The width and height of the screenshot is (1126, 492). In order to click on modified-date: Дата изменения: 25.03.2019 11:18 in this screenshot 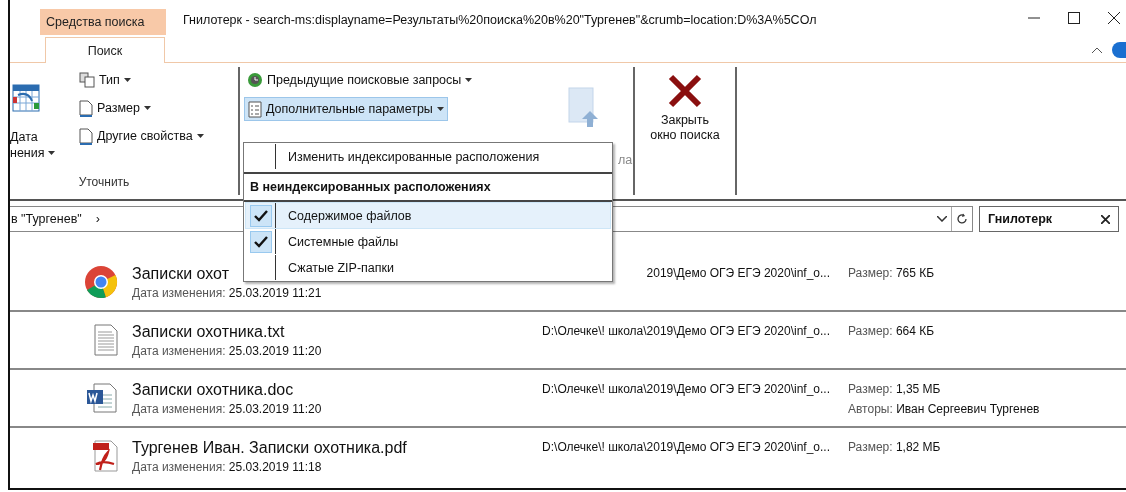, I will do `click(227, 466)`.